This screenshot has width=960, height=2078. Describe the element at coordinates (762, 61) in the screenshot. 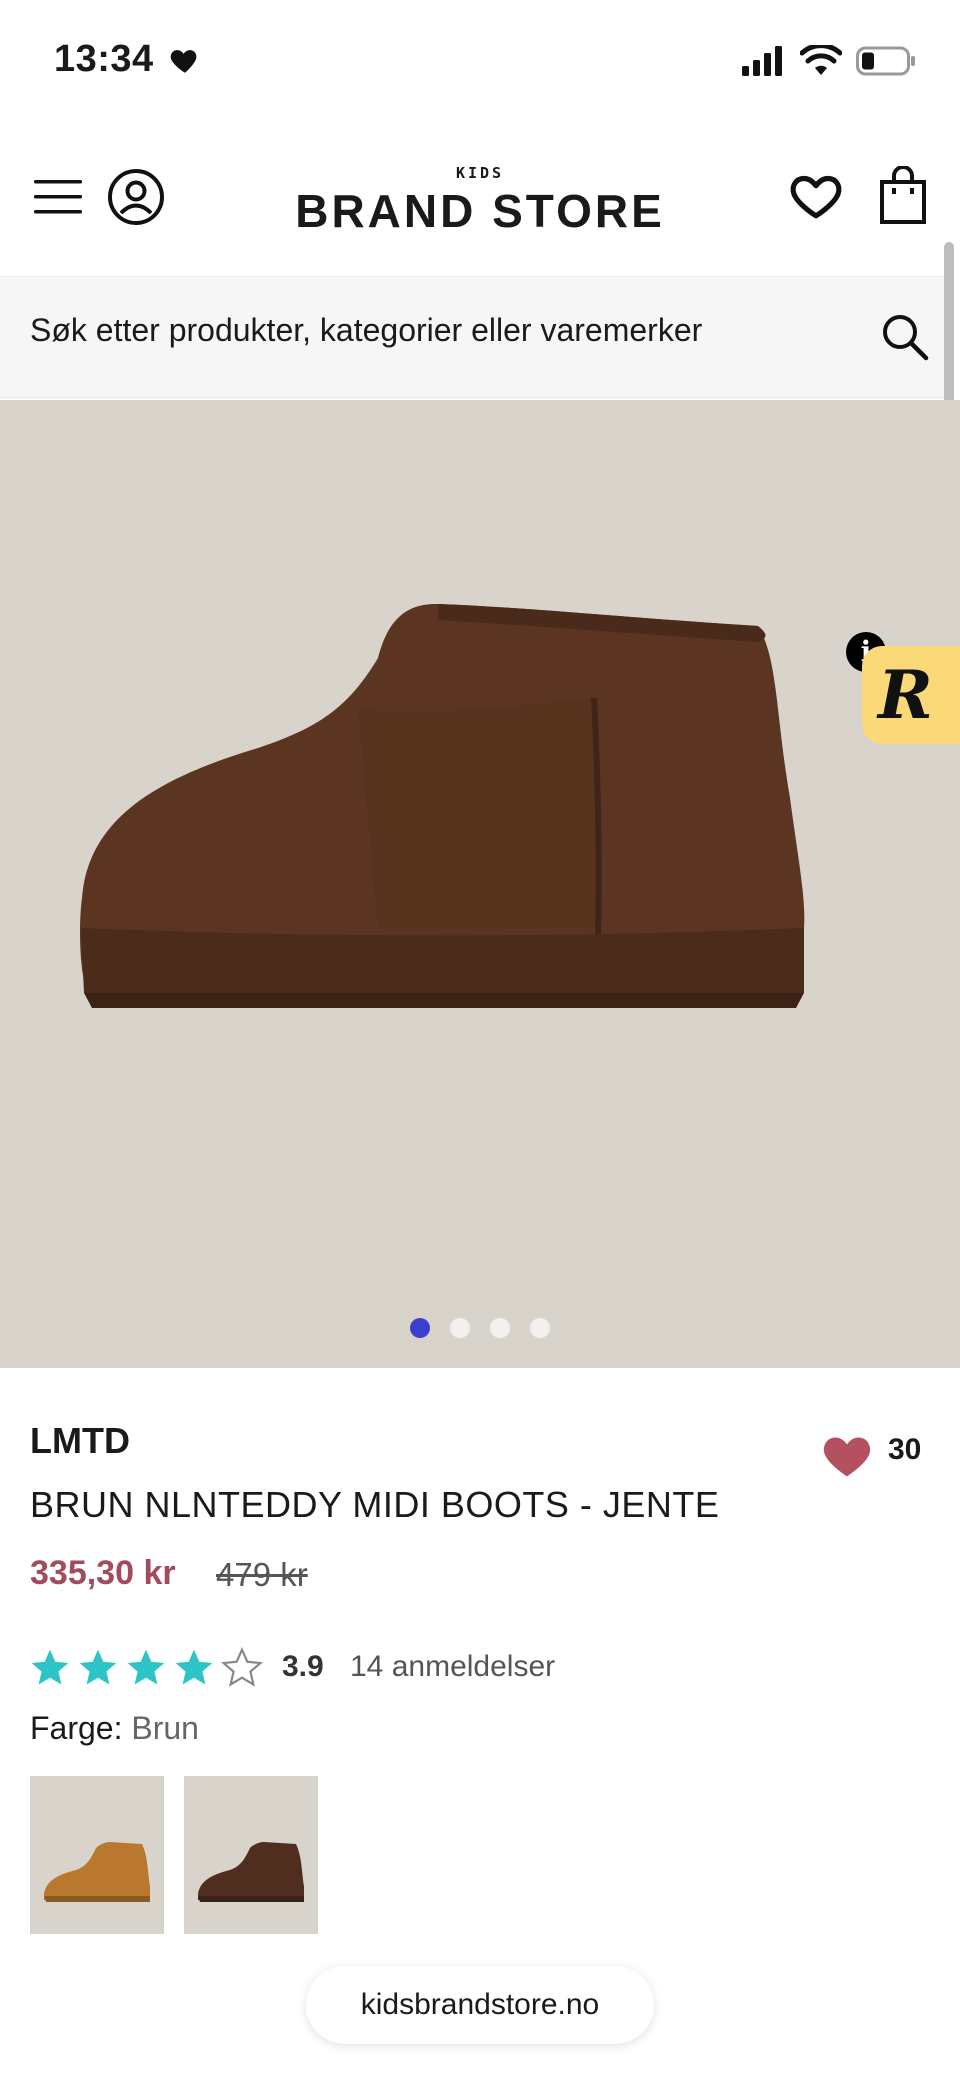

I see `signal-icon` at that location.